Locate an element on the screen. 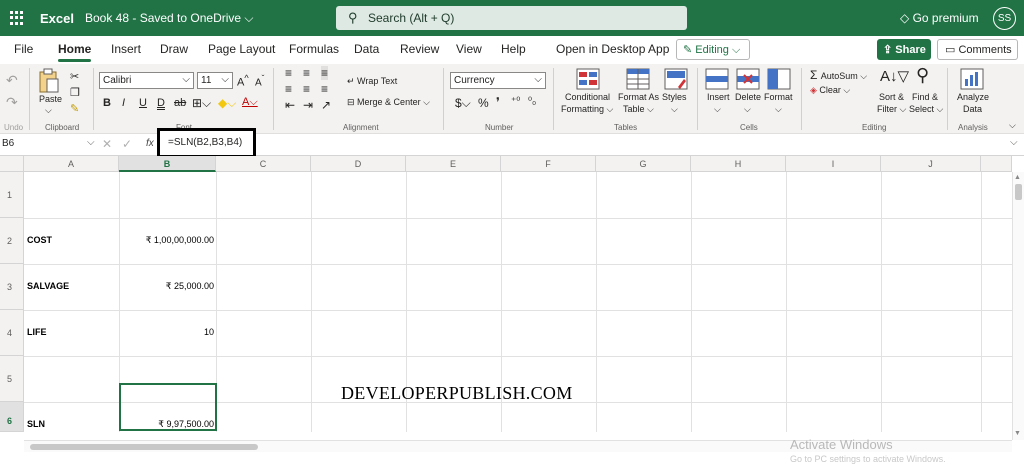 The height and width of the screenshot is (464, 1024). delete-cells-icon is located at coordinates (748, 79).